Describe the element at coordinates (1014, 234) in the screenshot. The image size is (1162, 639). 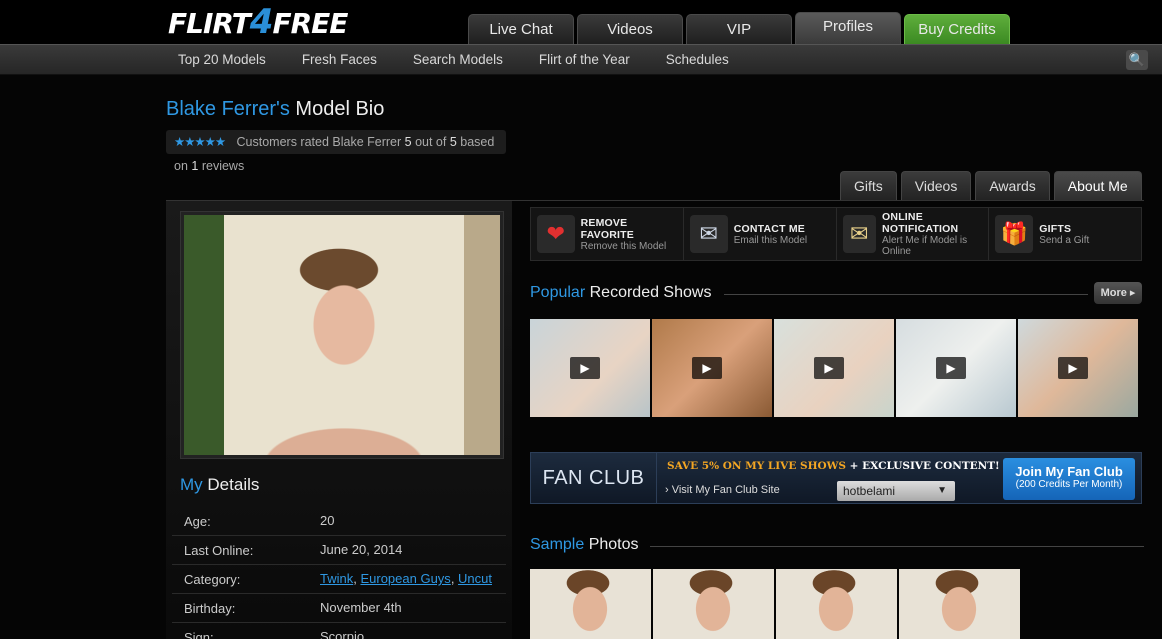
I see `gift-icon: 🎁` at that location.